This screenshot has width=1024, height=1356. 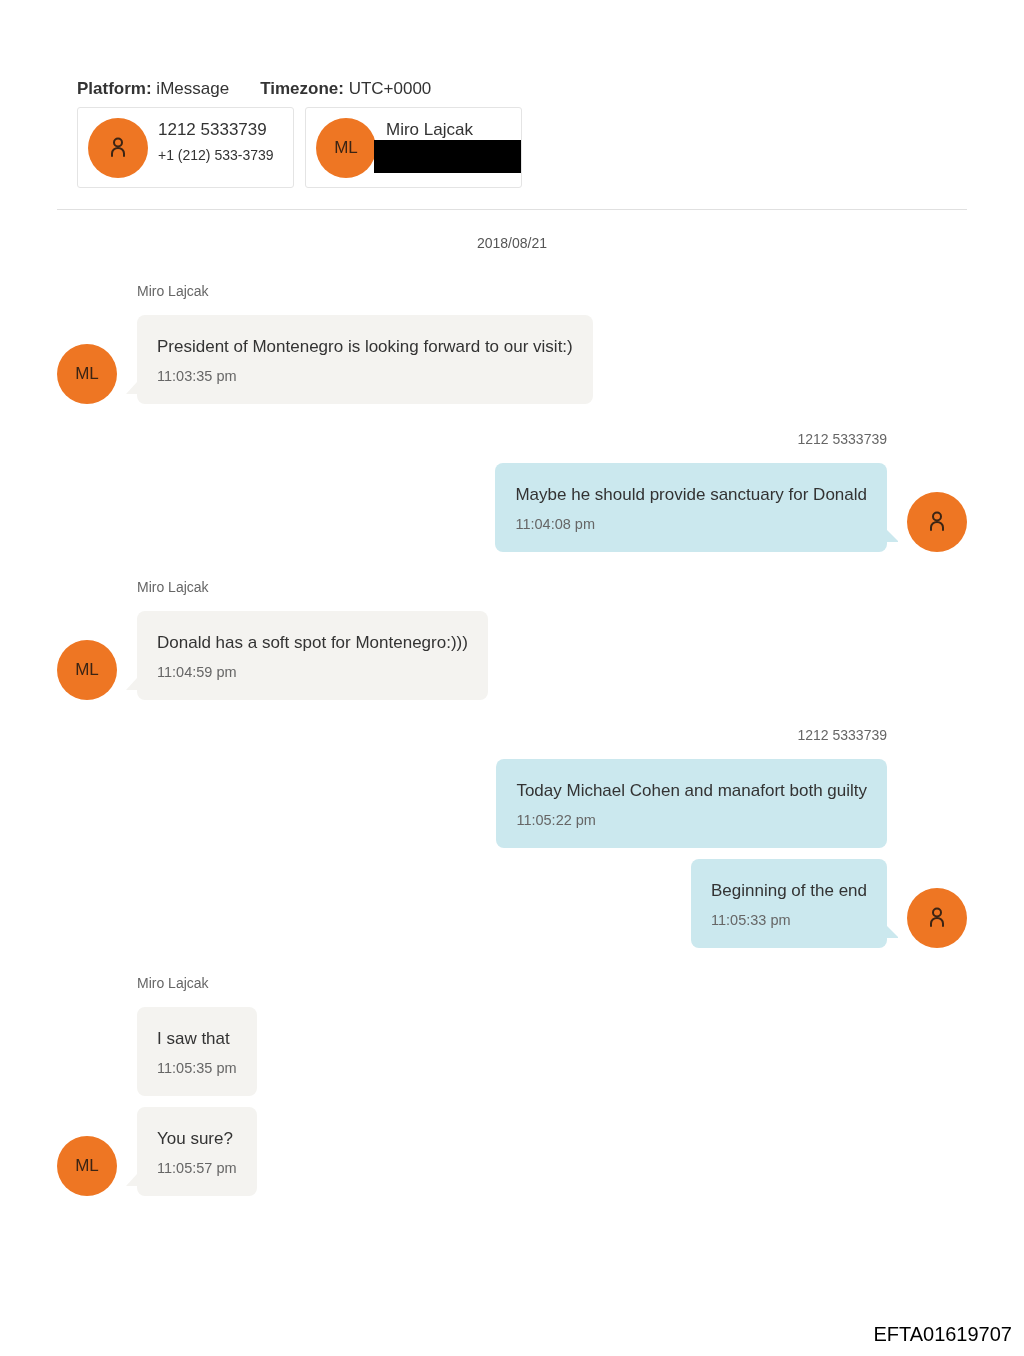 What do you see at coordinates (346, 88) in the screenshot?
I see `metadata-field: Timezone: UTC+0000` at bounding box center [346, 88].